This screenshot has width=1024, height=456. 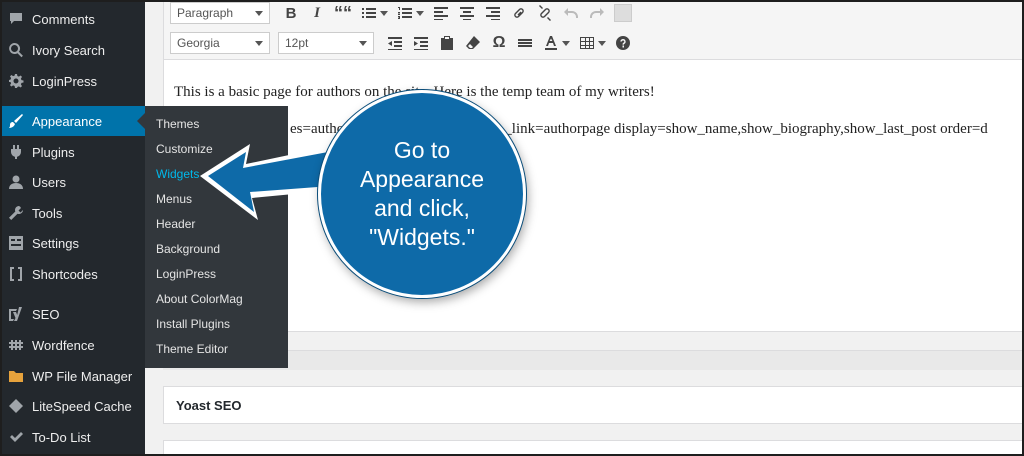 I want to click on submenu-item-theme-editor: Theme Editor, so click(x=216, y=349).